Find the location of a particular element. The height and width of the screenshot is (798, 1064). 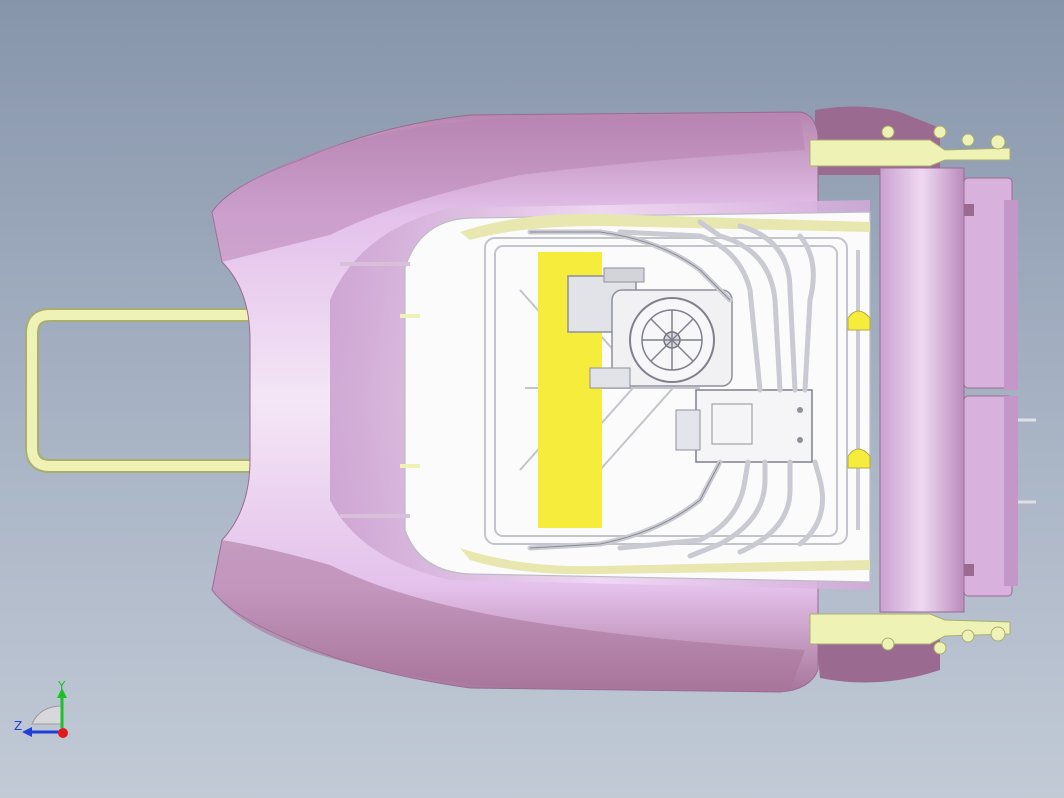

orientation-triad: Y Z is located at coordinates (41, 708).